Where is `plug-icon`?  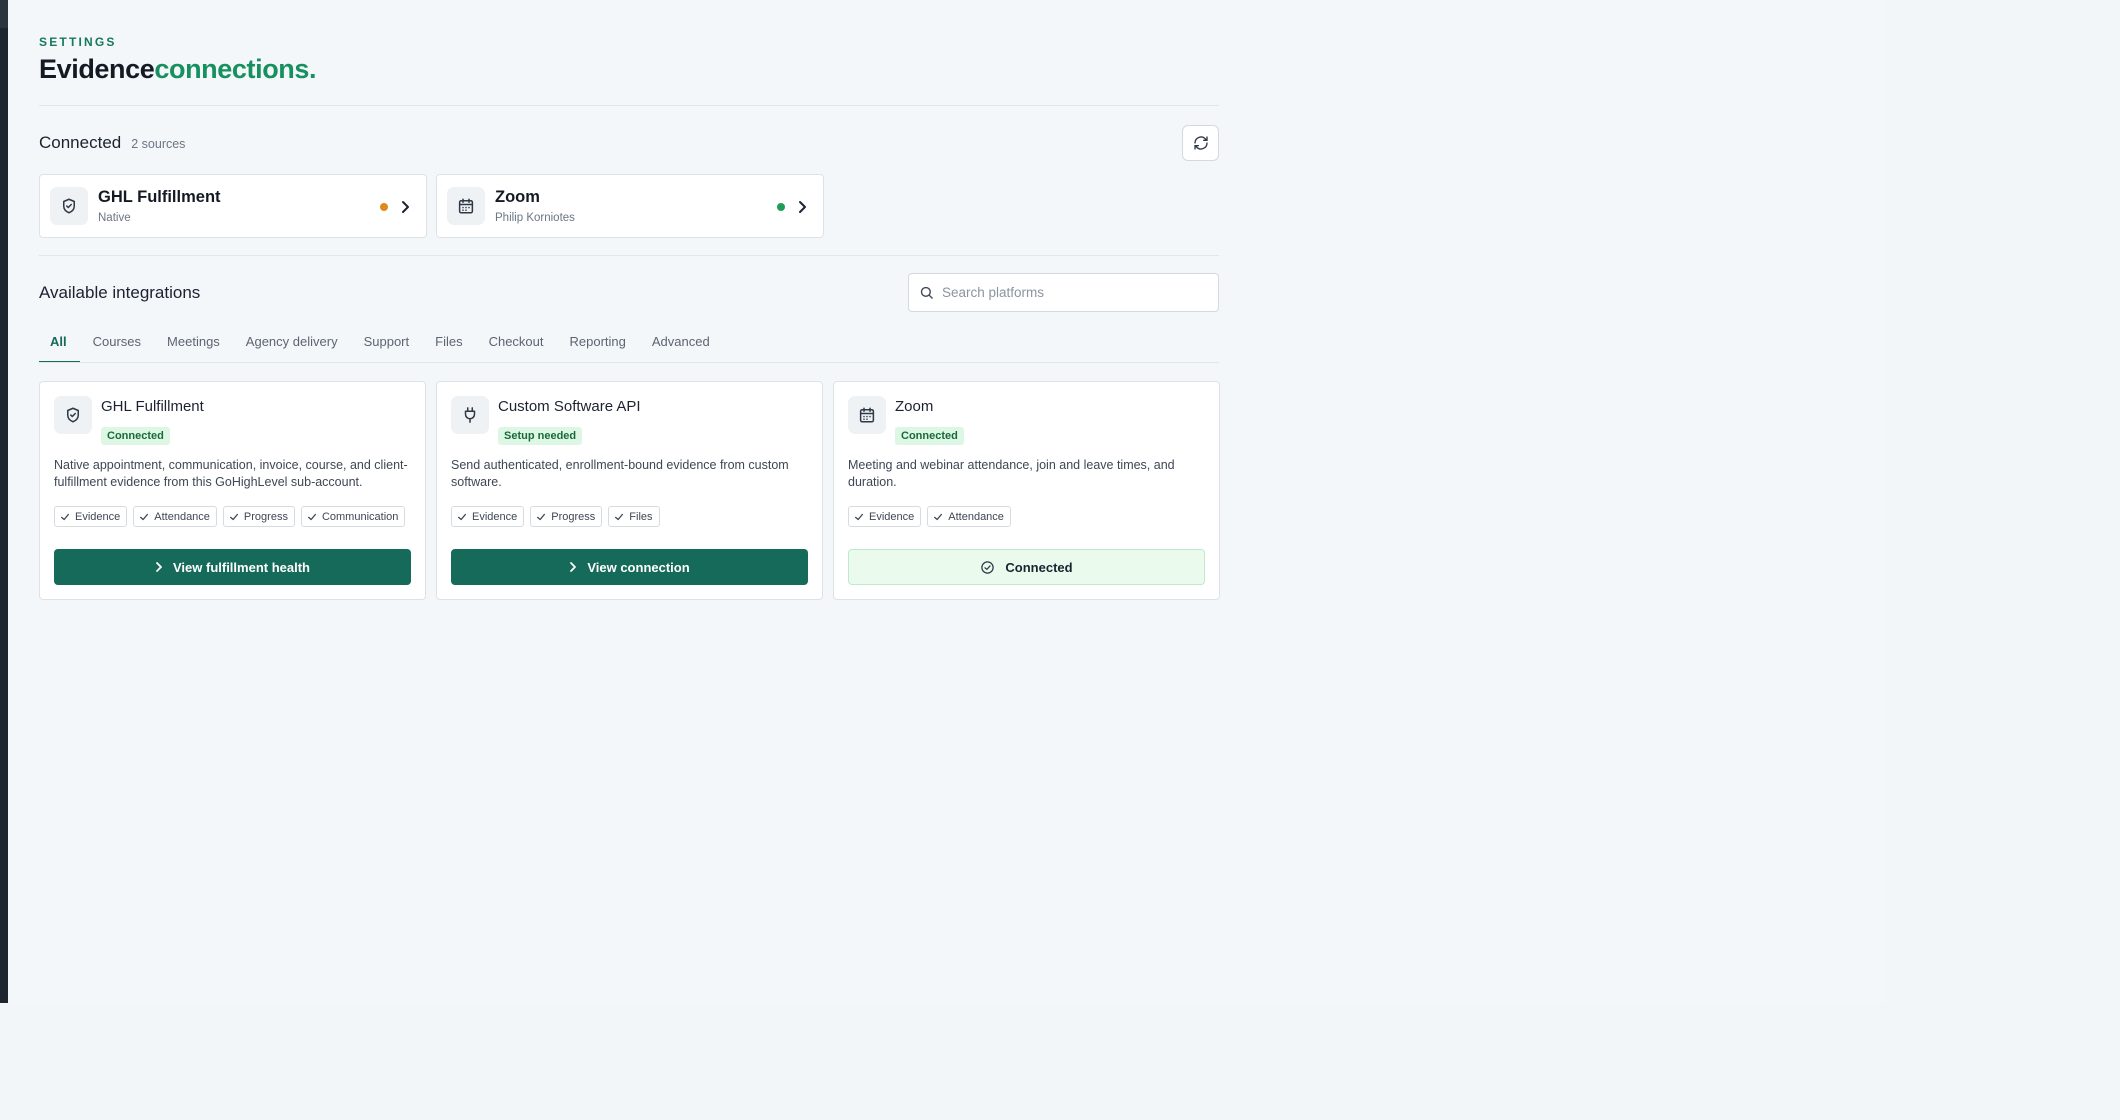
plug-icon is located at coordinates (470, 415).